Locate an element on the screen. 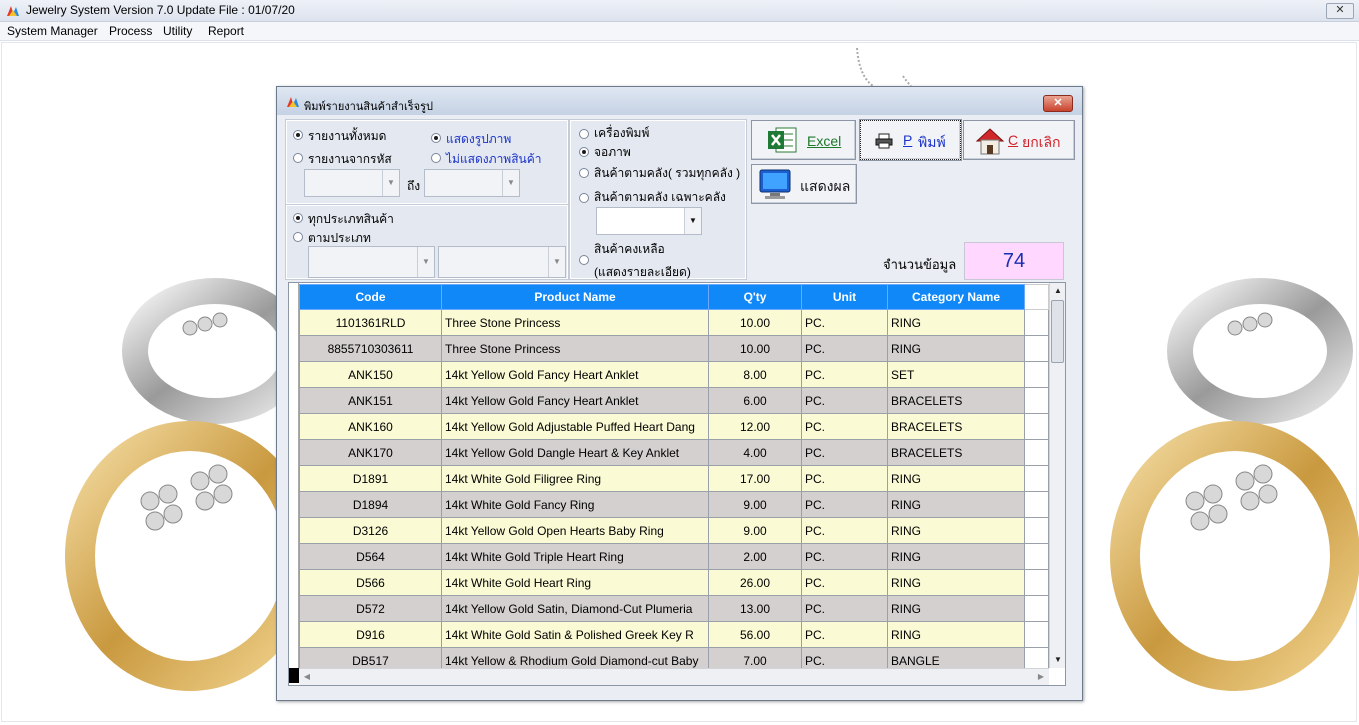 This screenshot has width=1359, height=725. scroll-thumb is located at coordinates (1057, 331).